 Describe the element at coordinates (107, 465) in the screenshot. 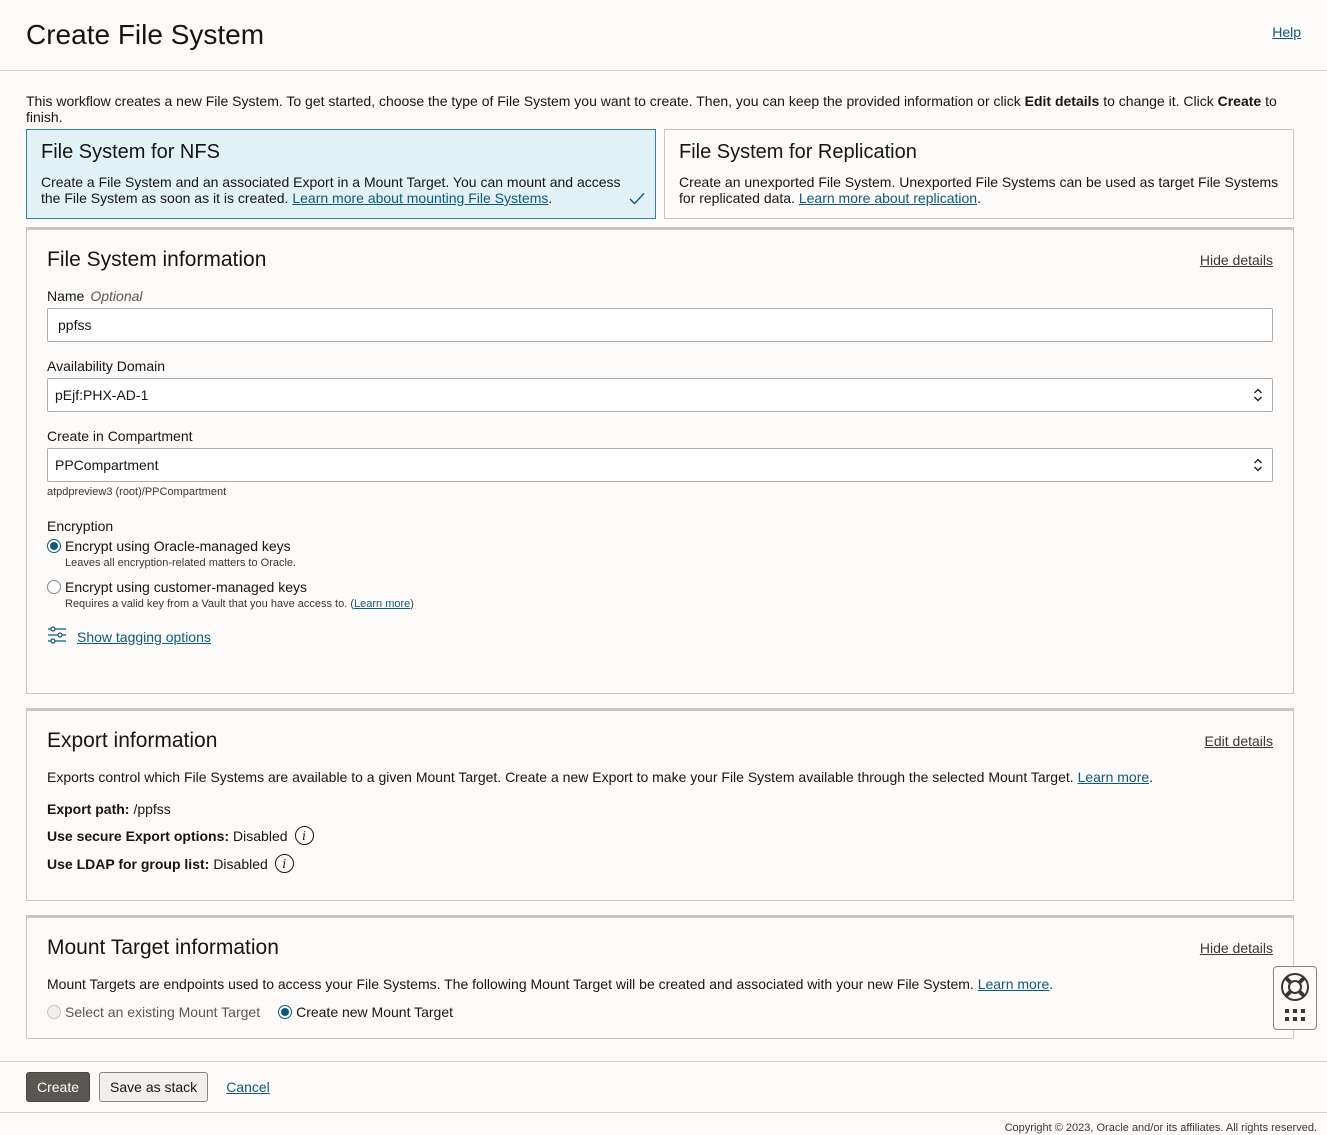

I see `compartment-value: PPCompartment` at that location.